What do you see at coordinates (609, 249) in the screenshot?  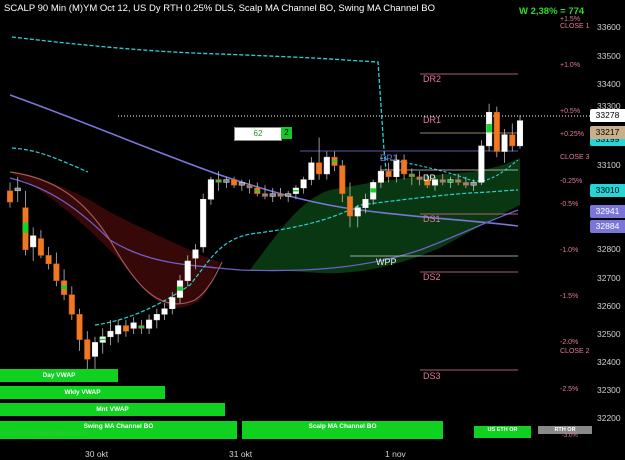 I see `y-tick: 32800` at bounding box center [609, 249].